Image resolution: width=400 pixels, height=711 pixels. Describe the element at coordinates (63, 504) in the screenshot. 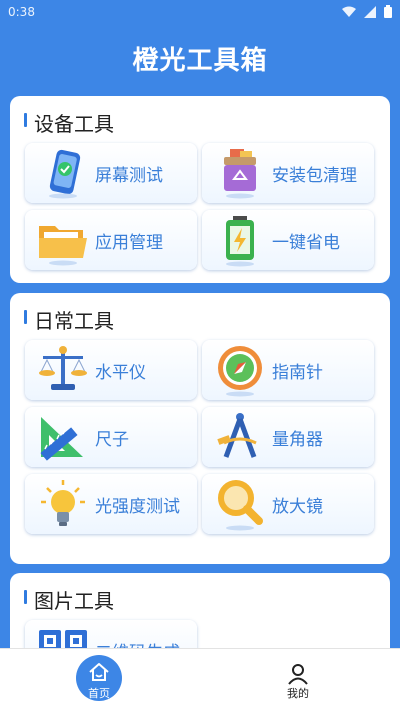

I see `light-bulb-icon` at that location.